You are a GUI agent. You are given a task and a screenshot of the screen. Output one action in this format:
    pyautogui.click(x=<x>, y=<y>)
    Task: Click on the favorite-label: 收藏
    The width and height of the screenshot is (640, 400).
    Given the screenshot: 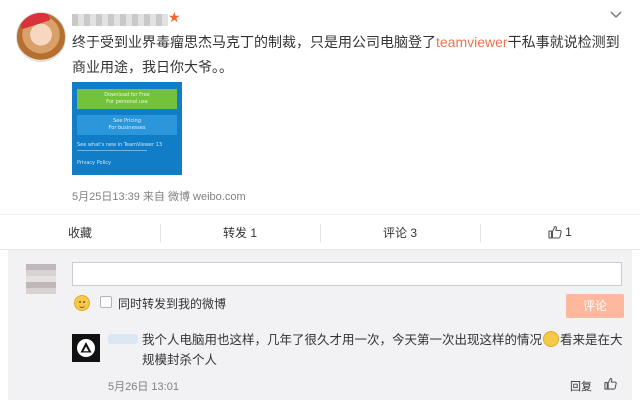 What is the action you would take?
    pyautogui.click(x=79, y=232)
    